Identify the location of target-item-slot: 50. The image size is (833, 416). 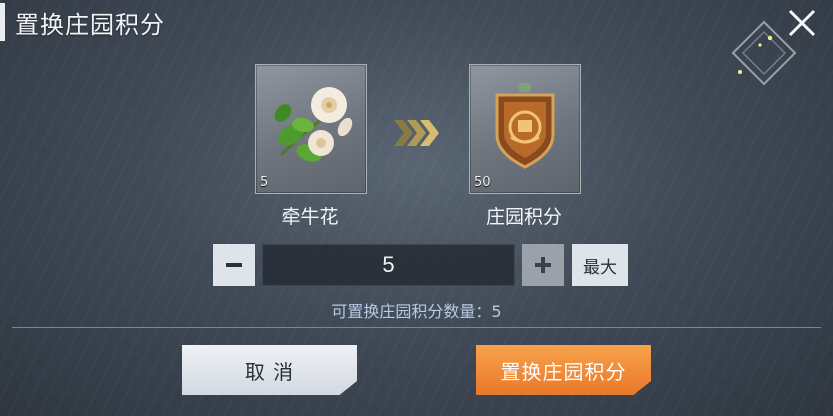
(525, 129).